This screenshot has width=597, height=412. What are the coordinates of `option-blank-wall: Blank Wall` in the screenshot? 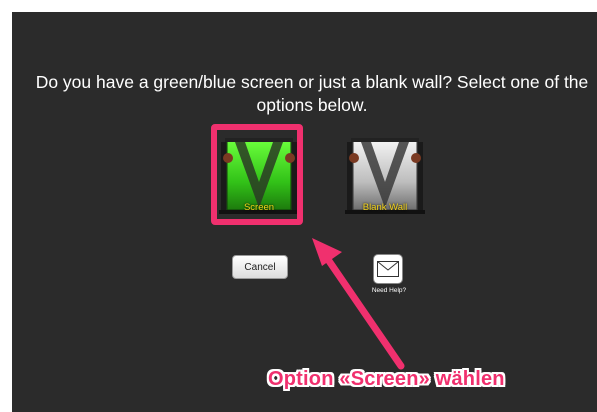 It's located at (385, 176).